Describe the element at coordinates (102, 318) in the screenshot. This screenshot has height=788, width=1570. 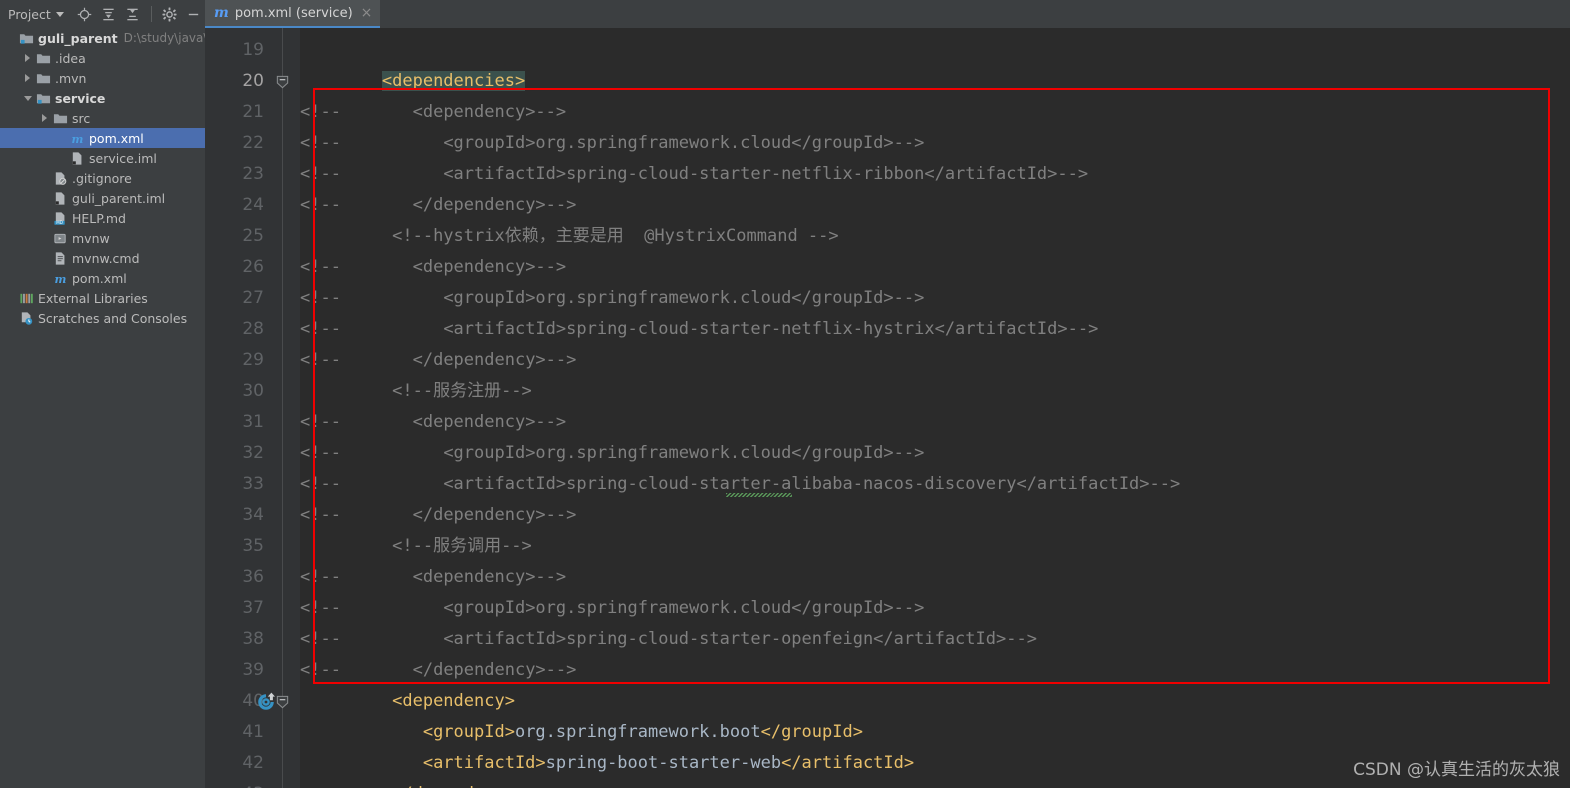
I see `tree-item-scratches-and-consoles: Scratches and Consoles` at that location.